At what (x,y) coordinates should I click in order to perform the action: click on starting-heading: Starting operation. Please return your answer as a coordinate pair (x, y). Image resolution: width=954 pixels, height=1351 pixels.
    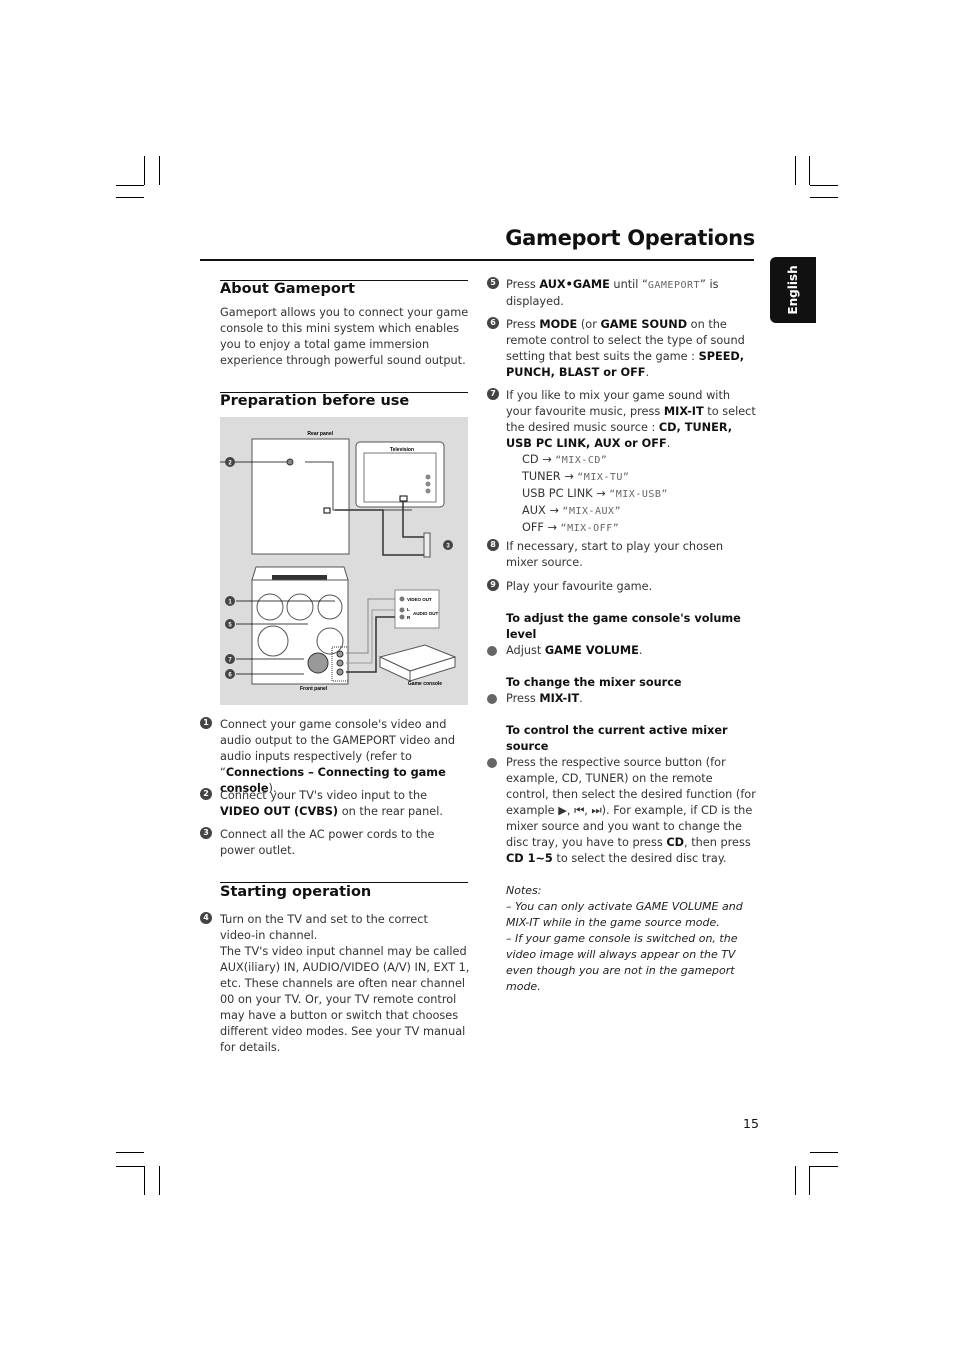
    Looking at the image, I should click on (296, 892).